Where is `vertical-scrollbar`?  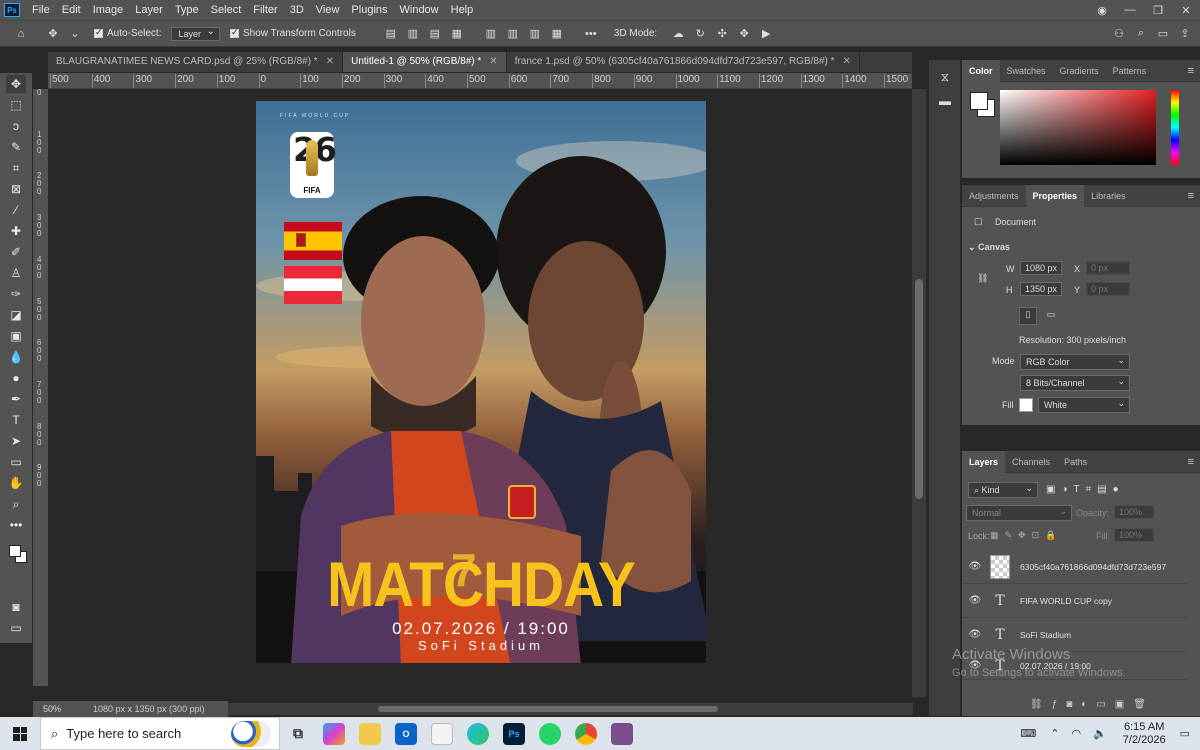
vertical-scrollbar is located at coordinates (919, 393).